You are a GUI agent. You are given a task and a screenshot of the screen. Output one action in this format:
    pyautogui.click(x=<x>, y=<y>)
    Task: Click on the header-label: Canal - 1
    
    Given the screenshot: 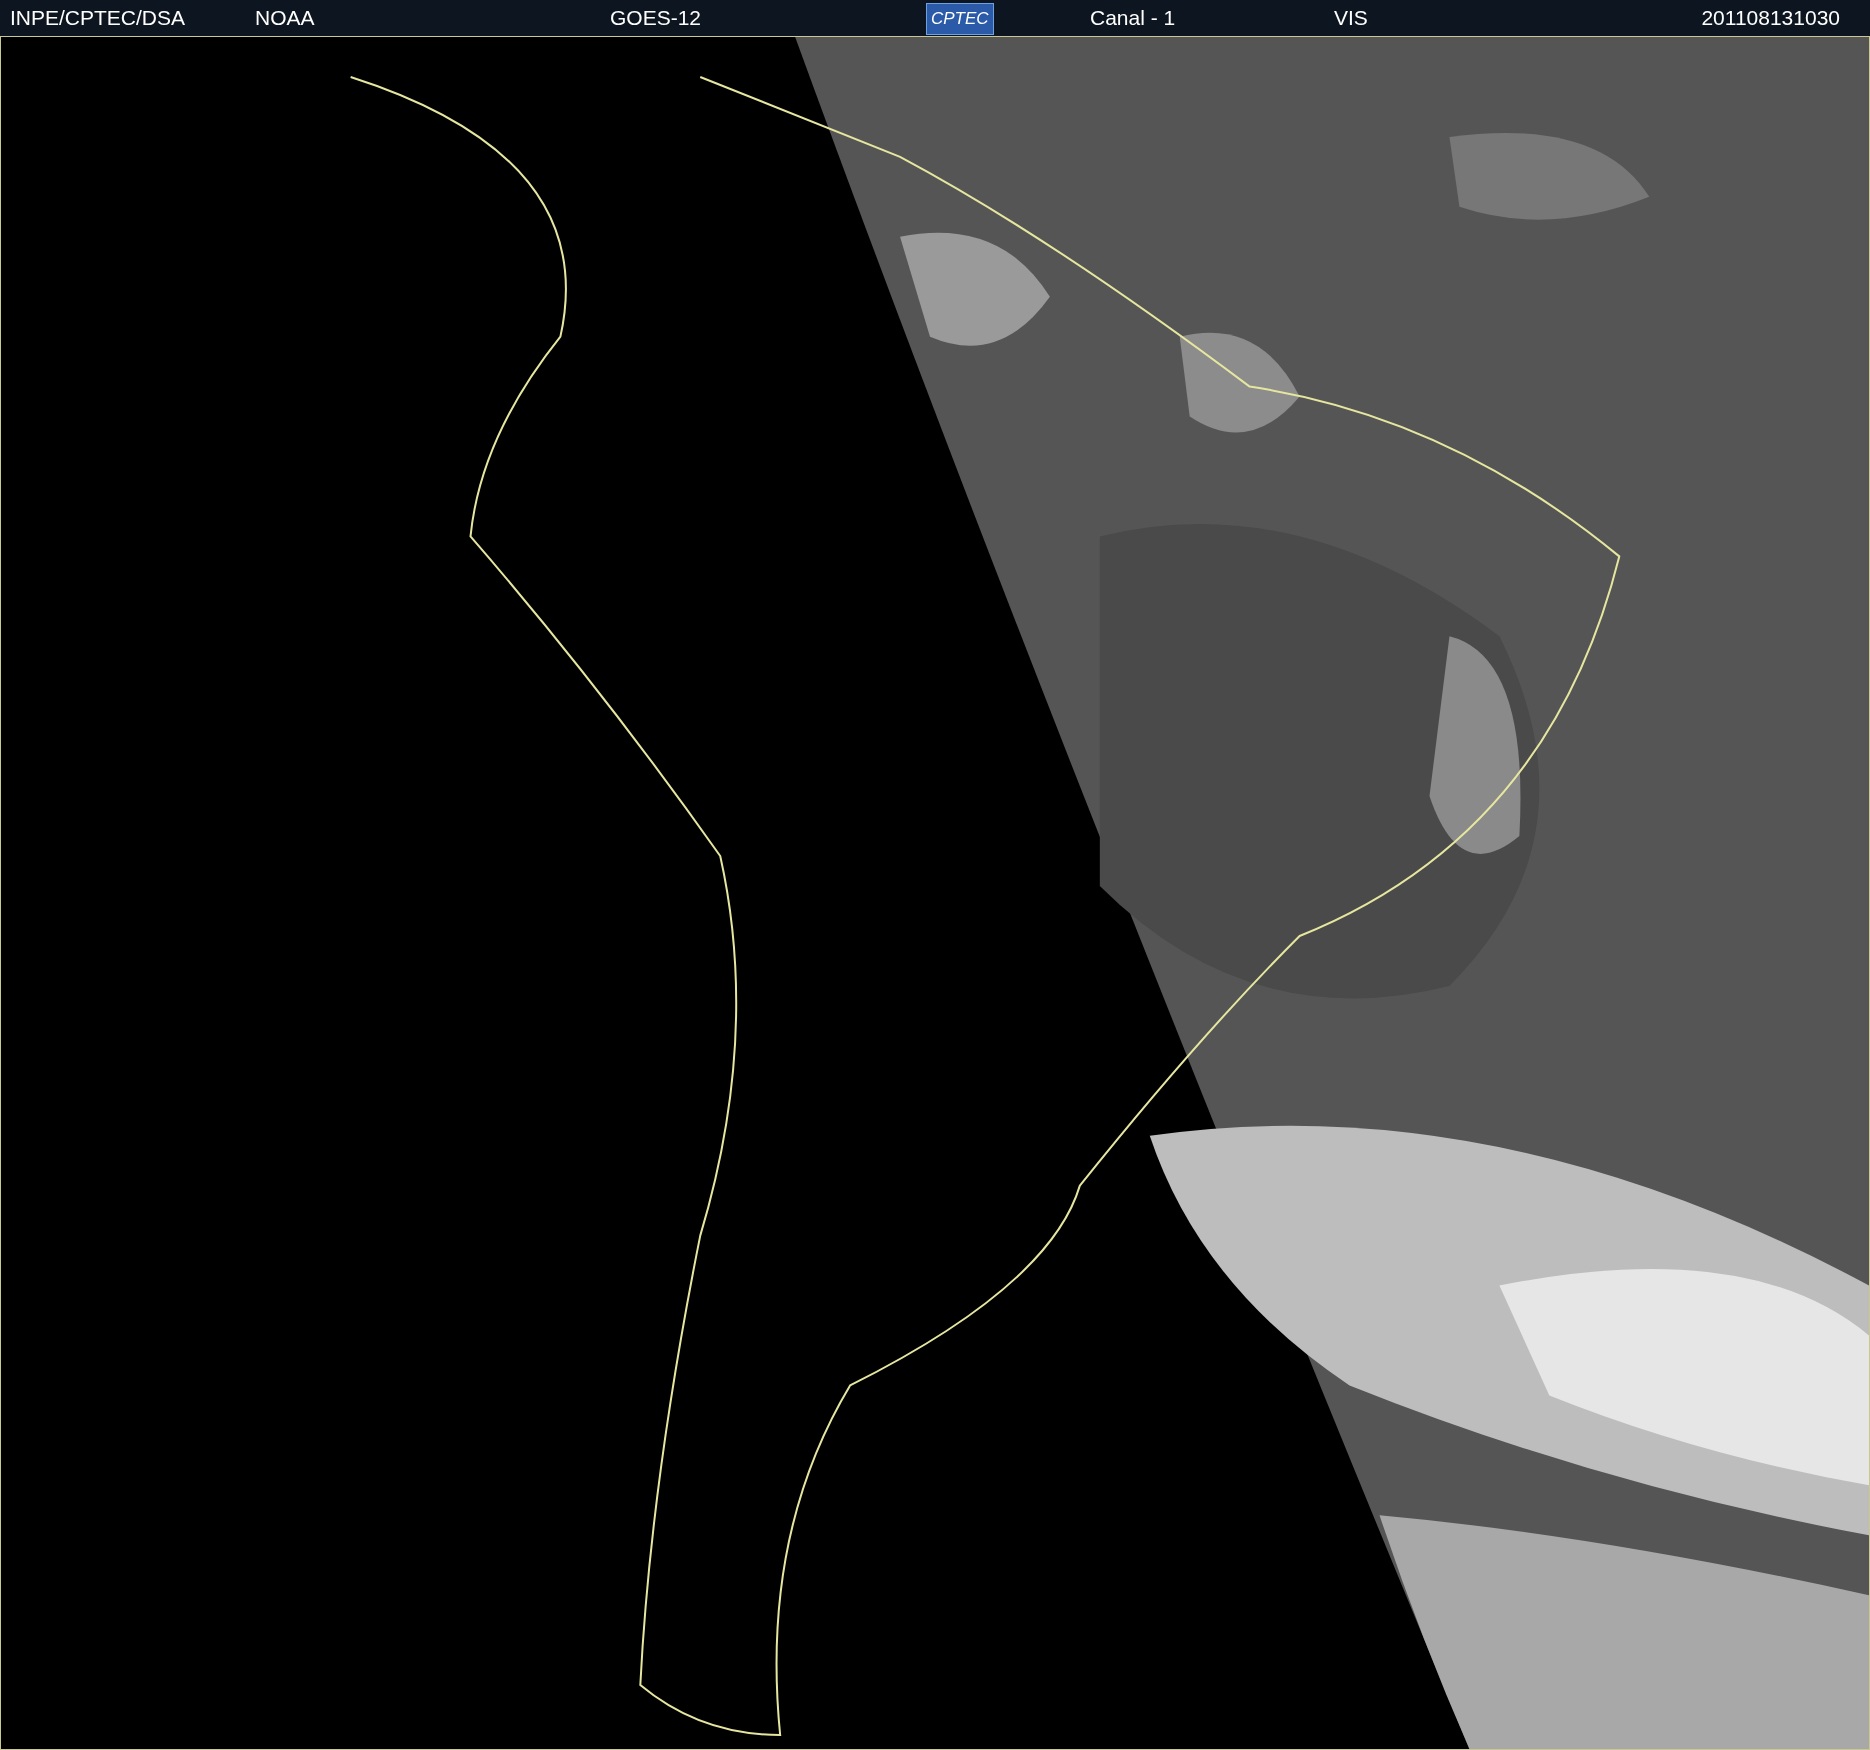 What is the action you would take?
    pyautogui.click(x=1133, y=18)
    